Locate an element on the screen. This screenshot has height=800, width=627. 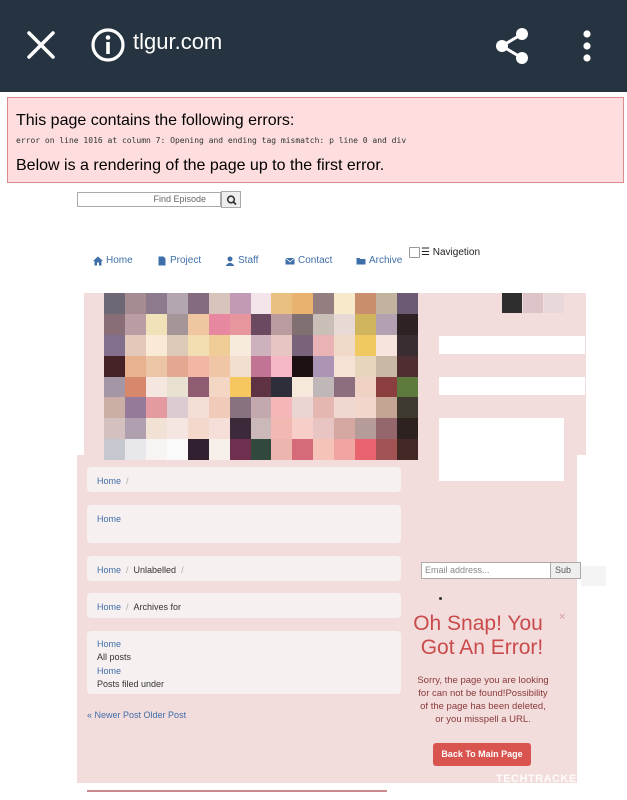
nav-item-project: Project is located at coordinates (179, 260).